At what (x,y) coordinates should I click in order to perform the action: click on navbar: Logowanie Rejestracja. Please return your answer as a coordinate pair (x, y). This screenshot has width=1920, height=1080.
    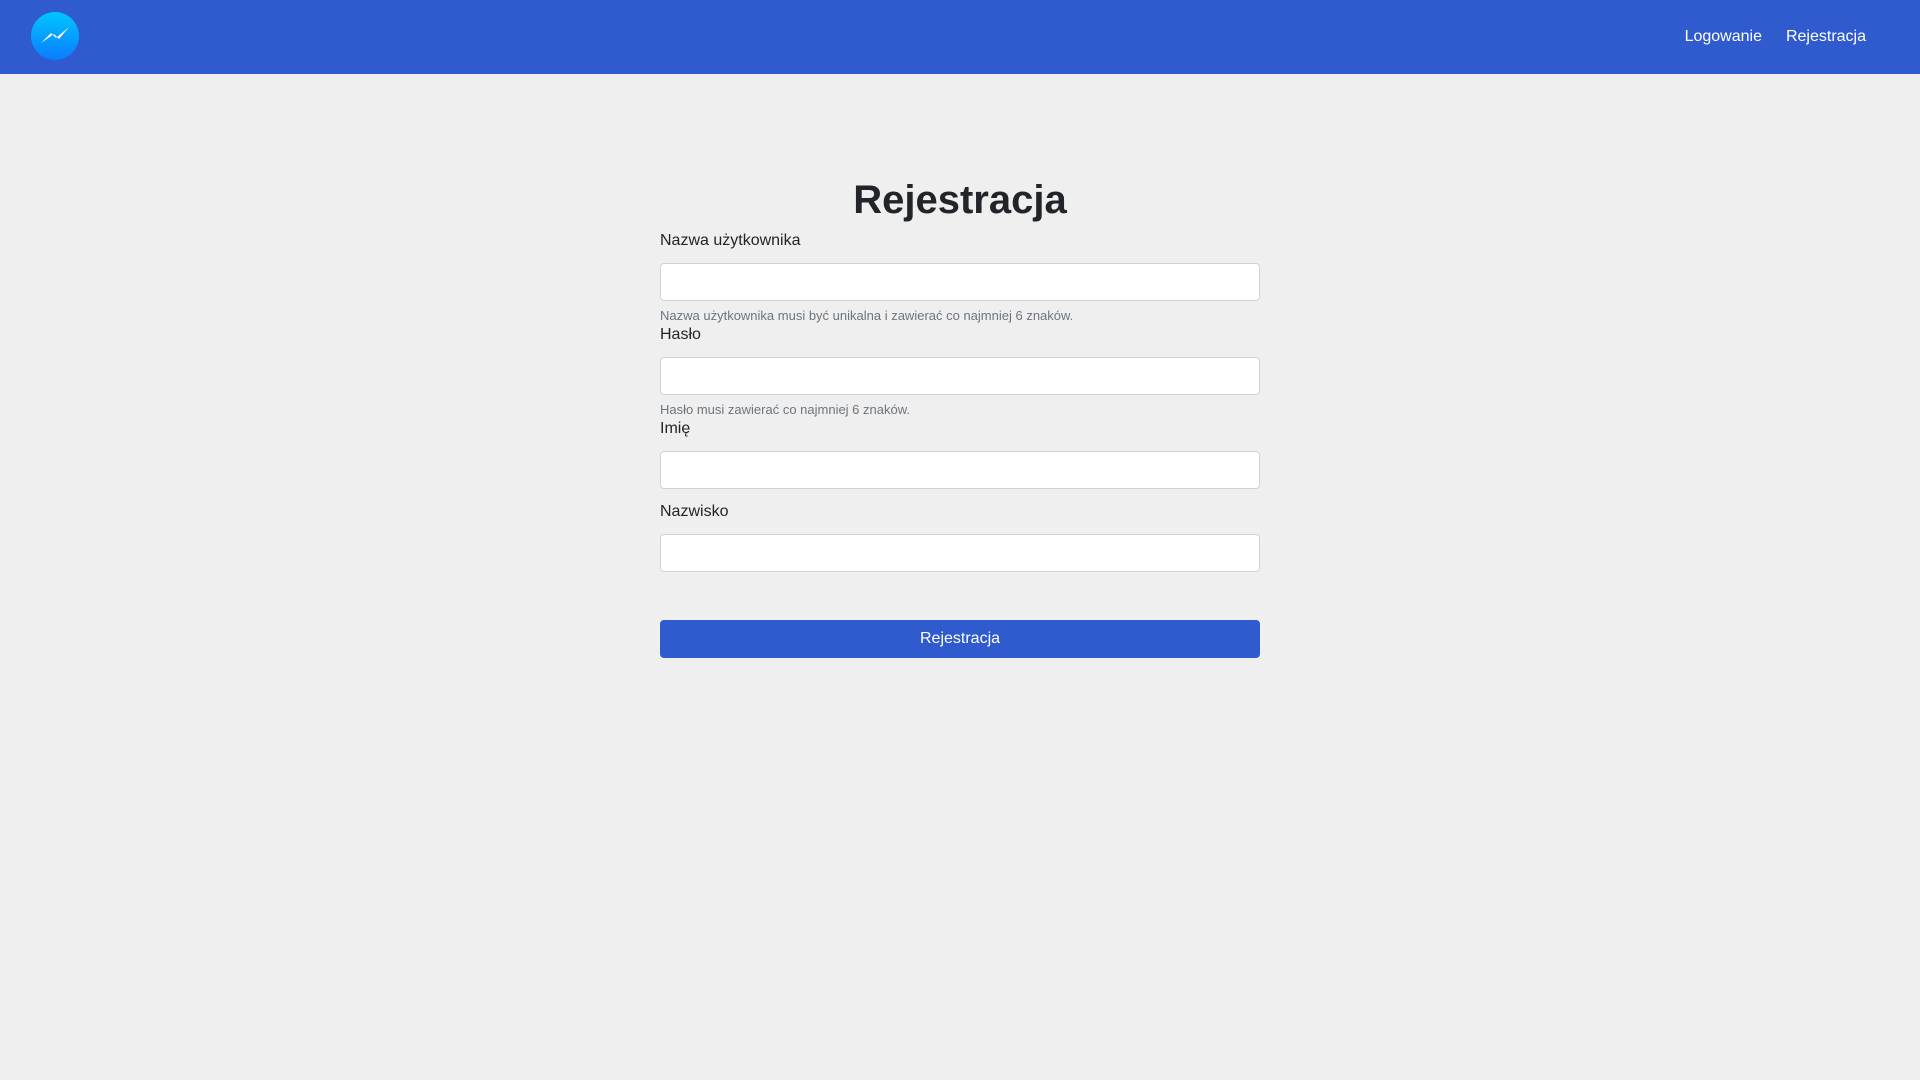
    Looking at the image, I should click on (960, 37).